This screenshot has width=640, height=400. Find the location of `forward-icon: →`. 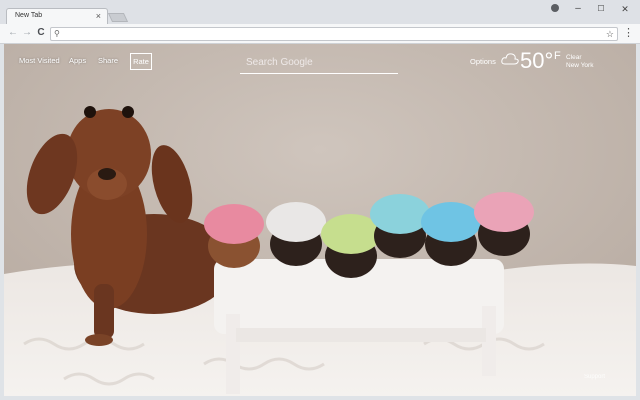

forward-icon: → is located at coordinates (27, 33).